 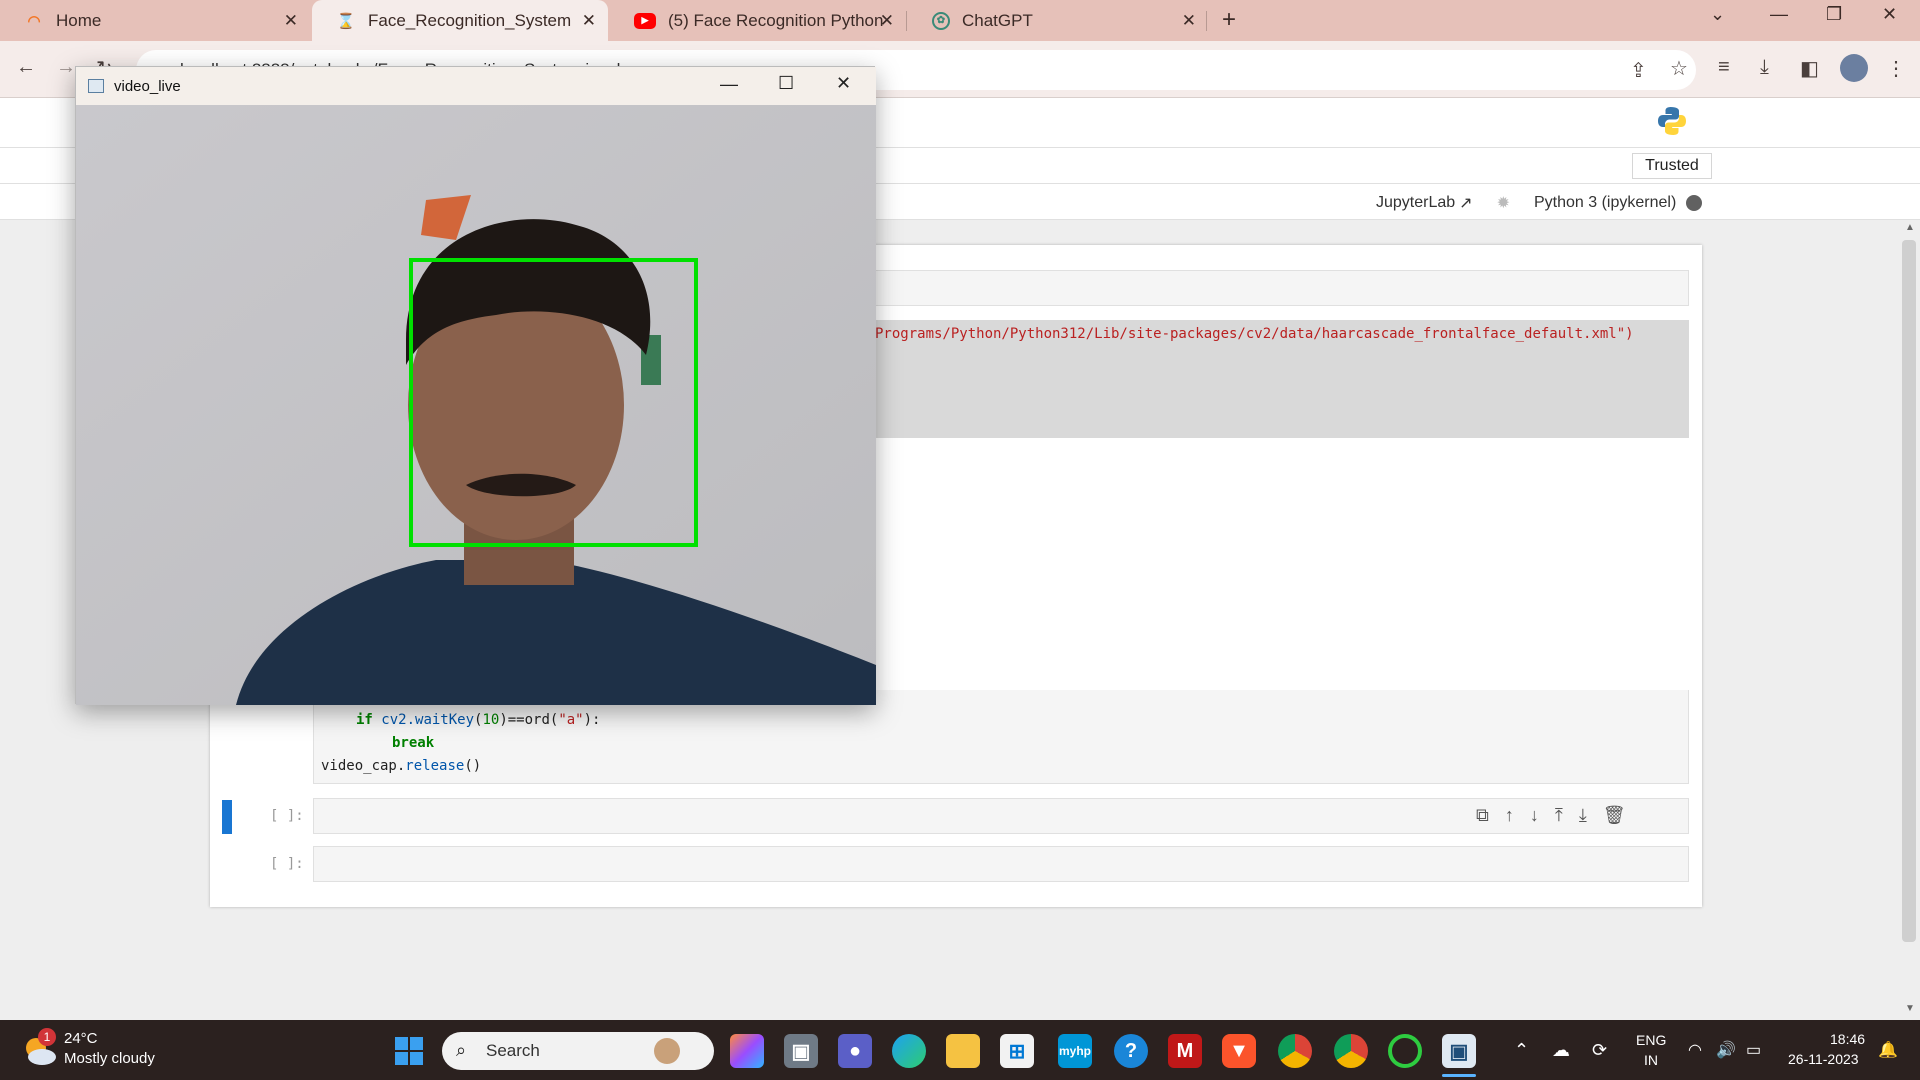 What do you see at coordinates (34, 21) in the screenshot?
I see `jupyter-icon: ◠` at bounding box center [34, 21].